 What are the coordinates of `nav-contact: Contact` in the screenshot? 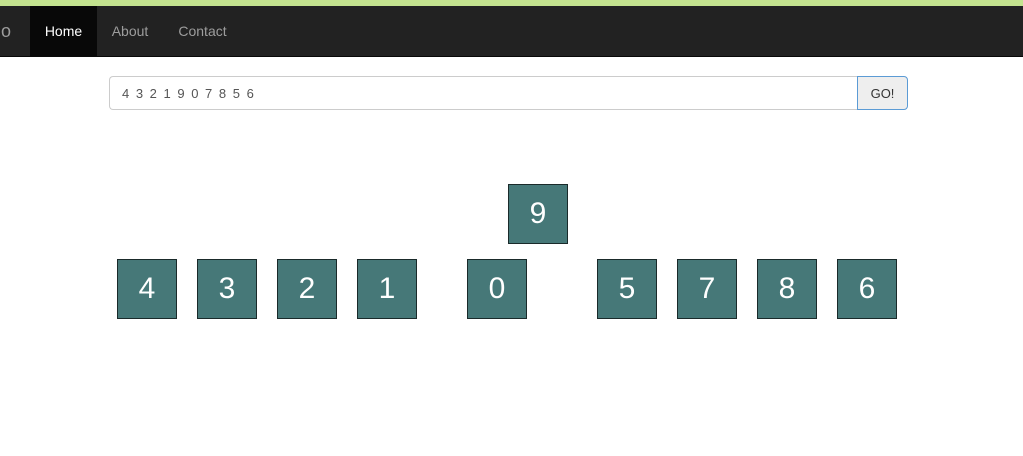 It's located at (202, 31).